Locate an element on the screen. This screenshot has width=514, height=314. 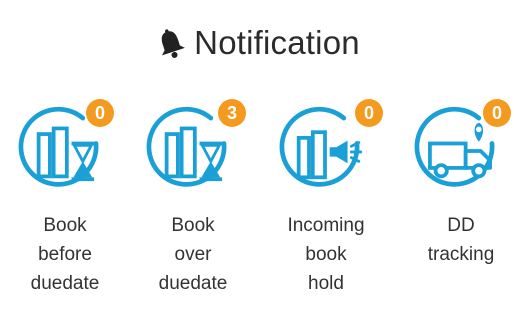
tile-label: Book before duedate is located at coordinates (65, 254).